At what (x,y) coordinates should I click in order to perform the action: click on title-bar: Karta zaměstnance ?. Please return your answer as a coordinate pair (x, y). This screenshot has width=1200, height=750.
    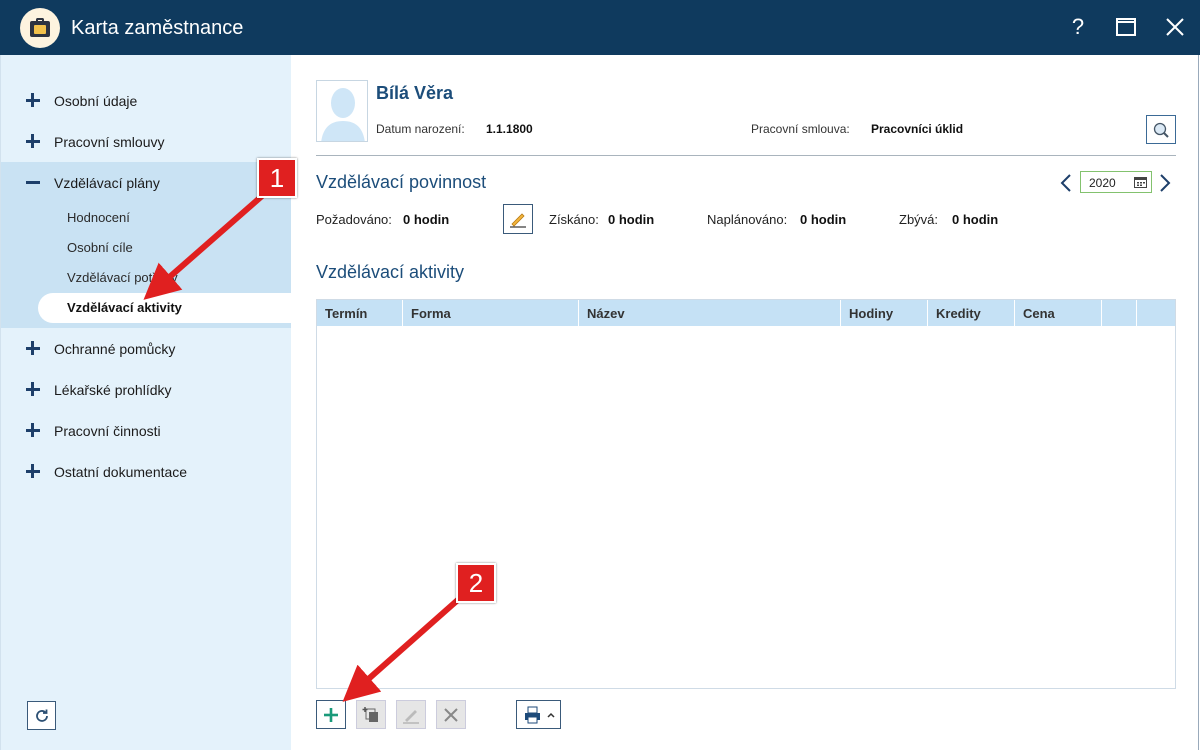
    Looking at the image, I should click on (600, 27).